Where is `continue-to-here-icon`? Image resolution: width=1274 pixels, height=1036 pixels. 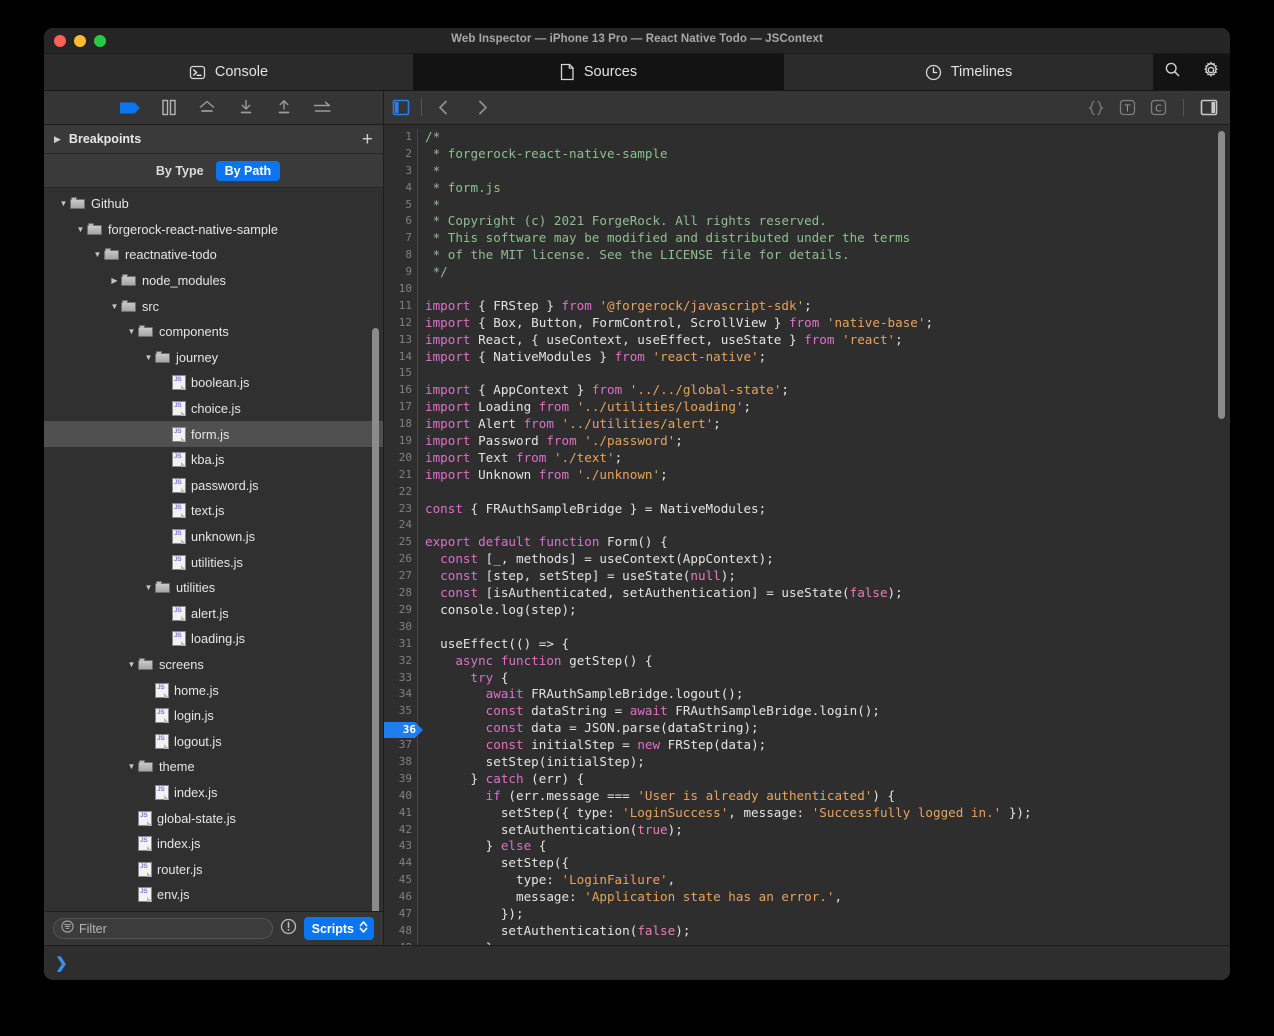
continue-to-here-icon is located at coordinates (322, 108).